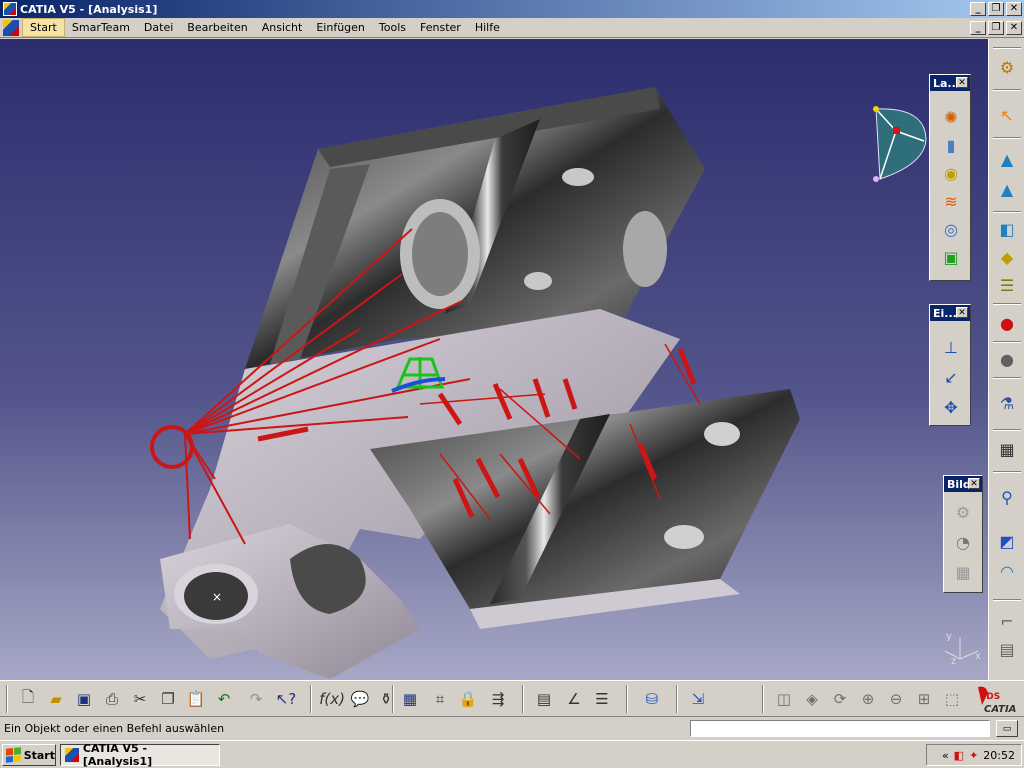 The image size is (1024, 768). Describe the element at coordinates (1007, 359) in the screenshot. I see `sphere-icon: ●` at that location.